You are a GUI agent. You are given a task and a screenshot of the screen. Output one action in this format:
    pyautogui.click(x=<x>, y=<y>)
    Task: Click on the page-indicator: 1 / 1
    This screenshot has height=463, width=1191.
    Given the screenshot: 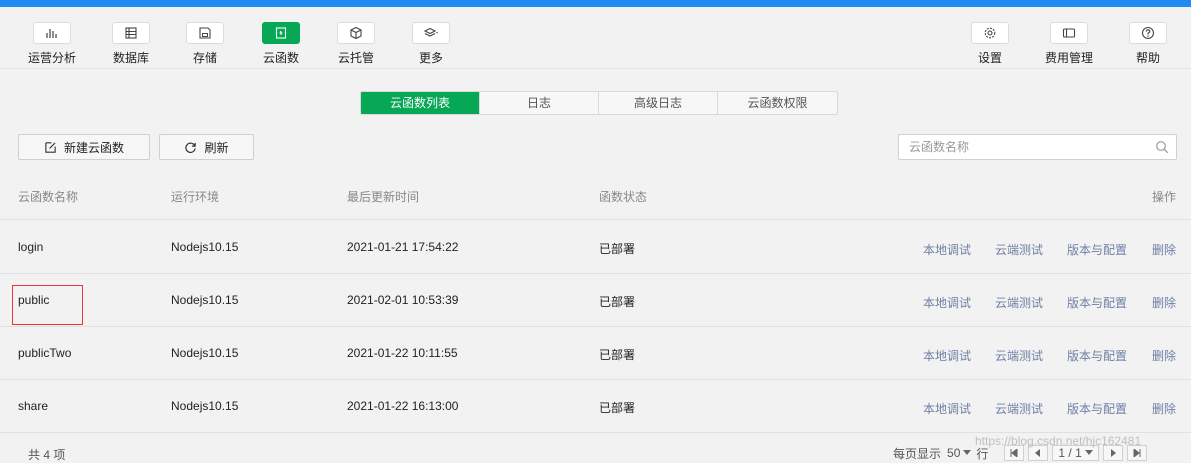 What is the action you would take?
    pyautogui.click(x=1070, y=453)
    